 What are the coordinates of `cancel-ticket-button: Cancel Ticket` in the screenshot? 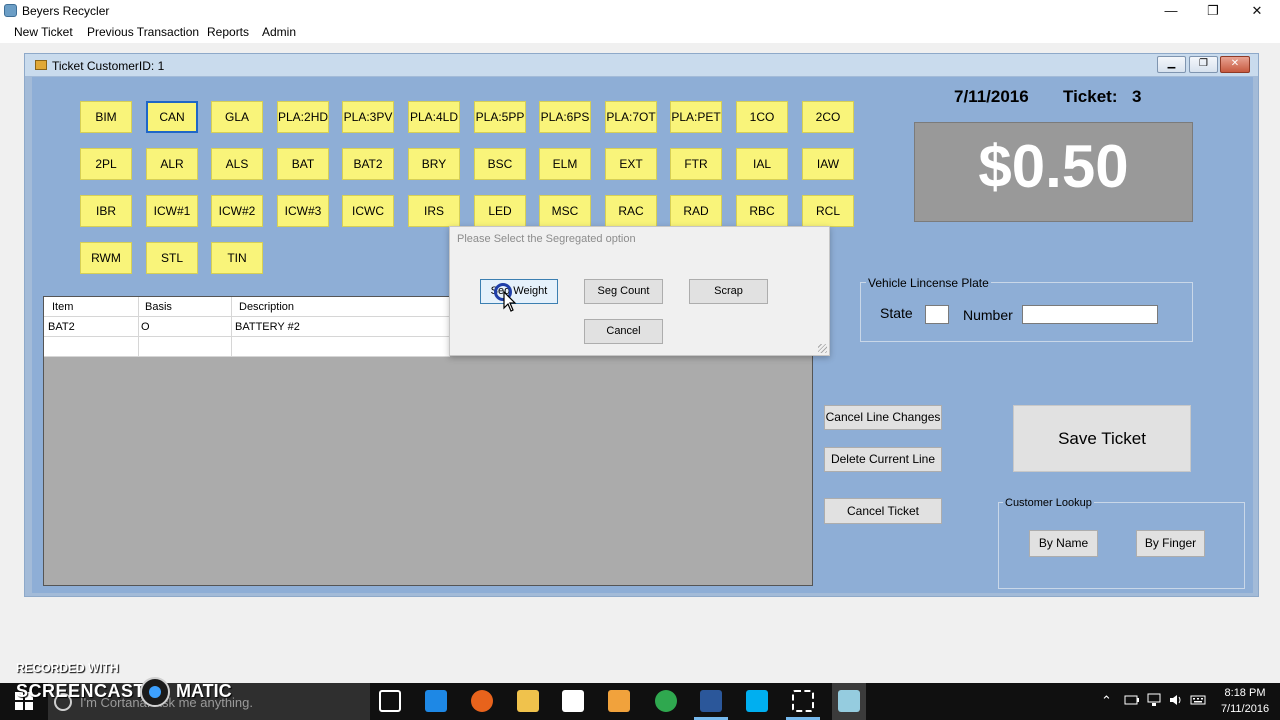 It's located at (883, 511).